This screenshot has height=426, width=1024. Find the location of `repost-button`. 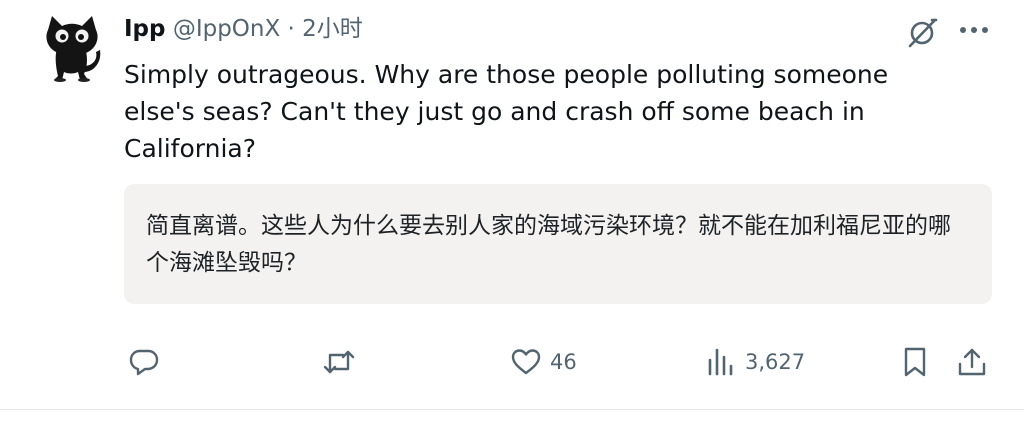

repost-button is located at coordinates (343, 362).